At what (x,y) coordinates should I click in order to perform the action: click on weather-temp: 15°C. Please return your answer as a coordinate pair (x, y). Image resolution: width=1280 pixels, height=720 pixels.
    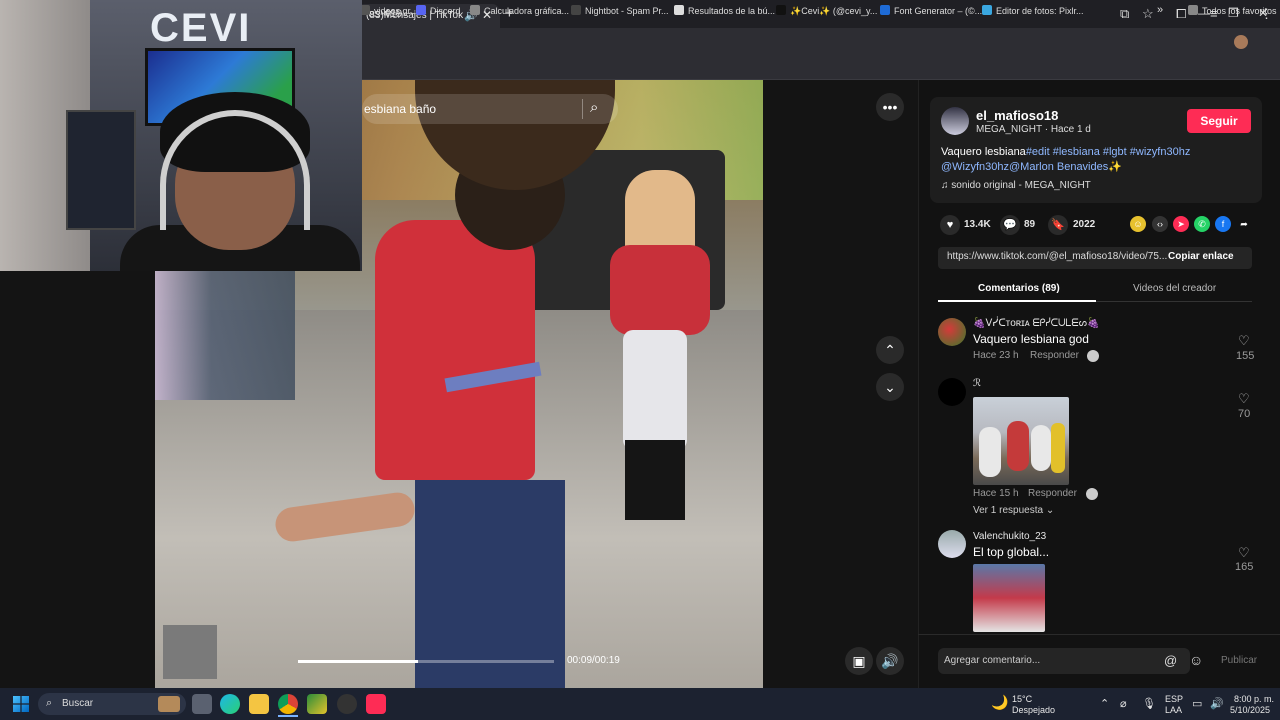
    Looking at the image, I should click on (1022, 699).